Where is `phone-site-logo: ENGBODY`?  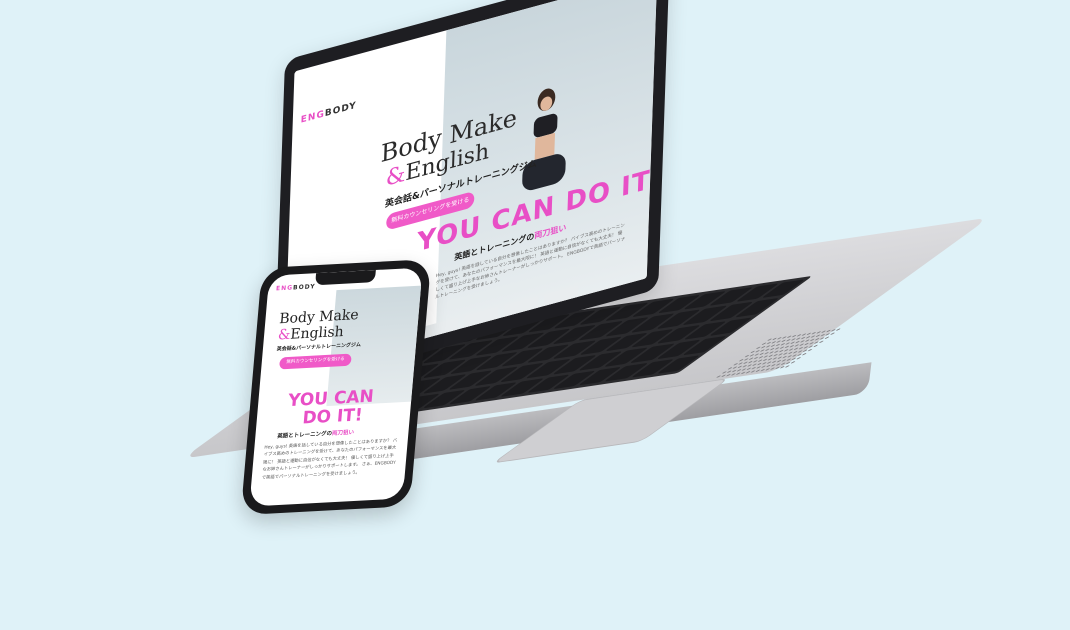 phone-site-logo: ENGBODY is located at coordinates (296, 287).